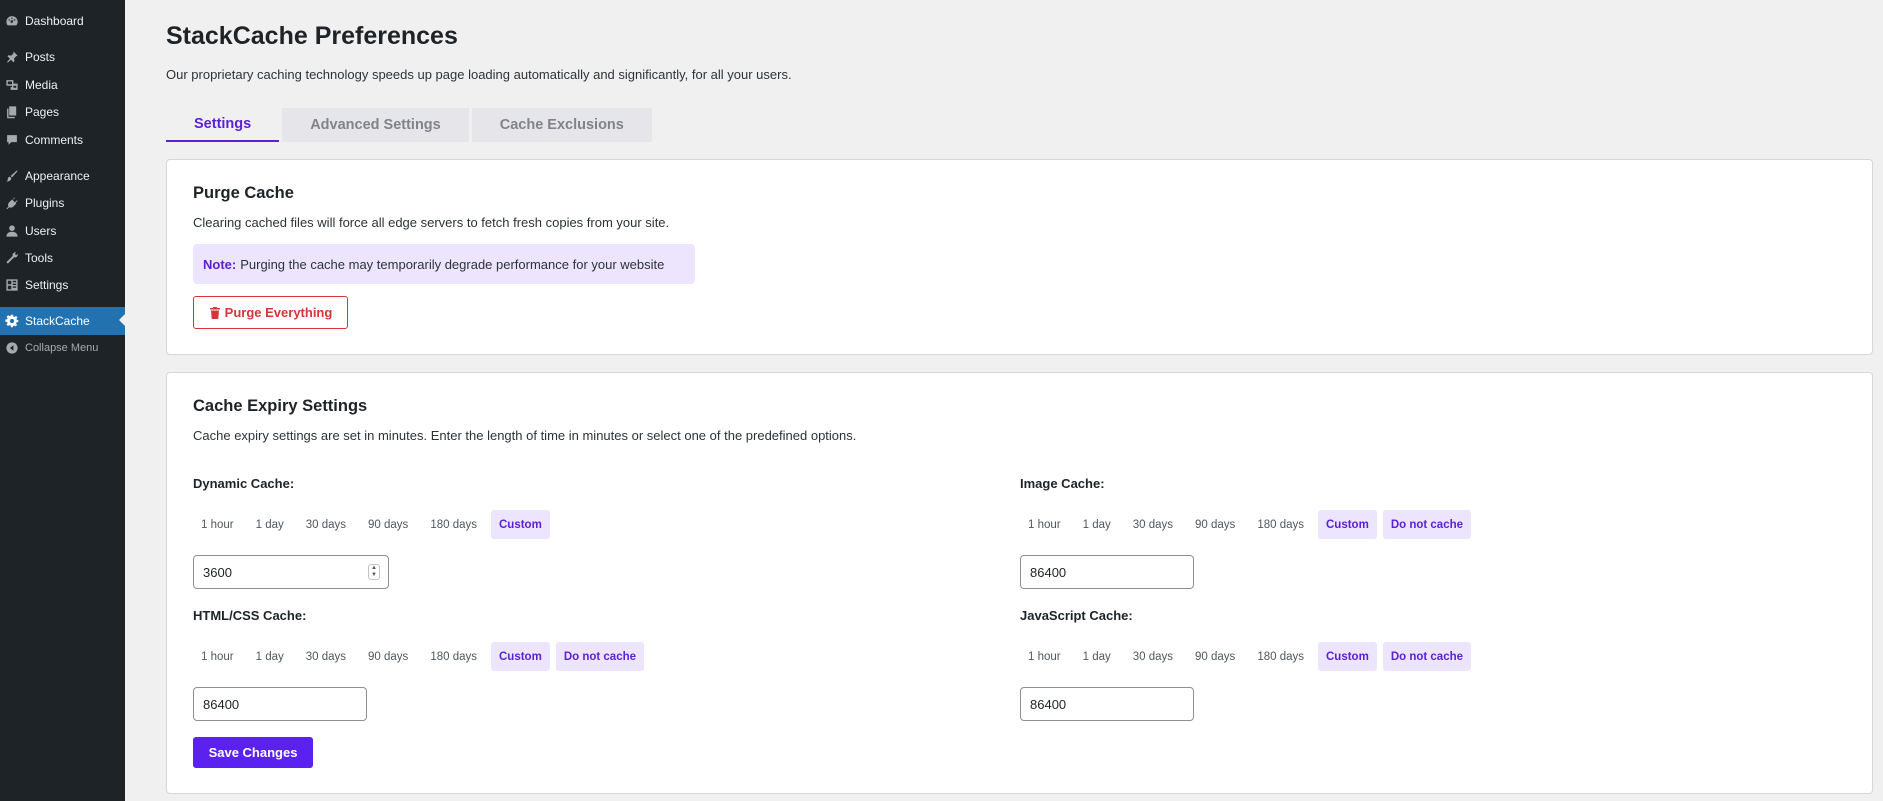  What do you see at coordinates (270, 656) in the screenshot?
I see `htmlcss-option-1-day: 1 day` at bounding box center [270, 656].